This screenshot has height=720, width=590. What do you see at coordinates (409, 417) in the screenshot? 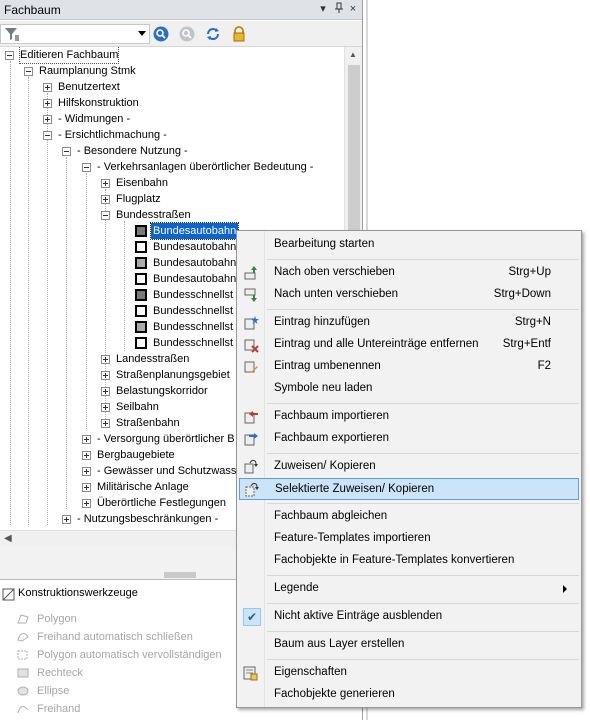
I see `menu-item-fachbaum-importieren: Fachbaum importieren` at bounding box center [409, 417].